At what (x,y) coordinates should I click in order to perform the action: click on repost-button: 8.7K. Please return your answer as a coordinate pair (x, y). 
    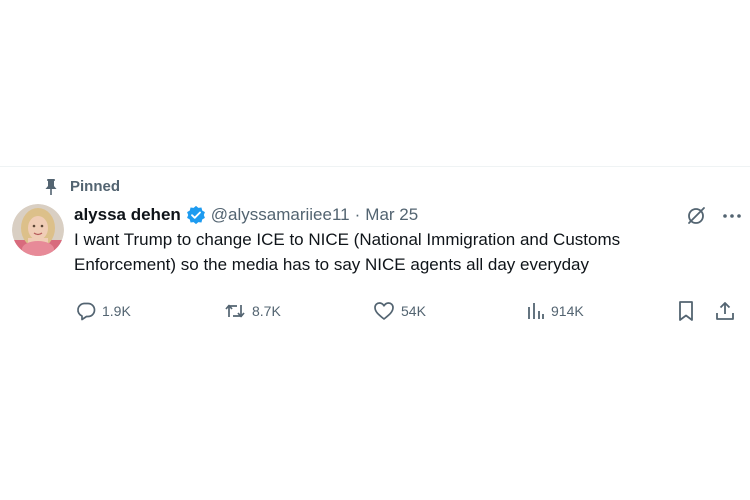
    Looking at the image, I should click on (252, 311).